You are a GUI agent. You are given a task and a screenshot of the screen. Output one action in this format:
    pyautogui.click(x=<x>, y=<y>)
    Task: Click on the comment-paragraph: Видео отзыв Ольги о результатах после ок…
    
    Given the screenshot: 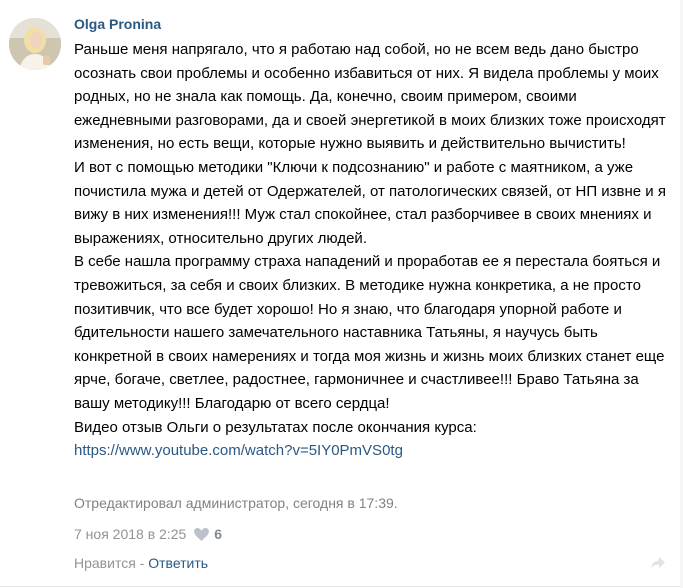 What is the action you would take?
    pyautogui.click(x=275, y=427)
    